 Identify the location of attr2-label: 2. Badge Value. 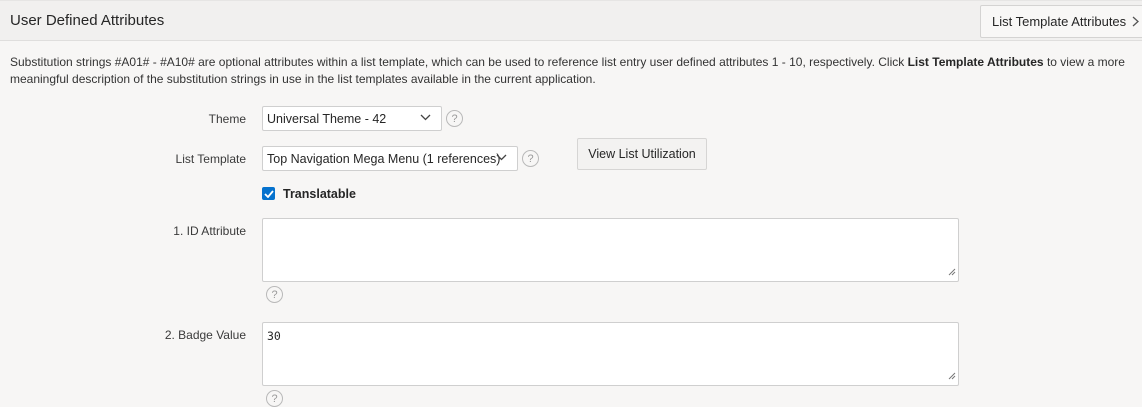
(205, 335).